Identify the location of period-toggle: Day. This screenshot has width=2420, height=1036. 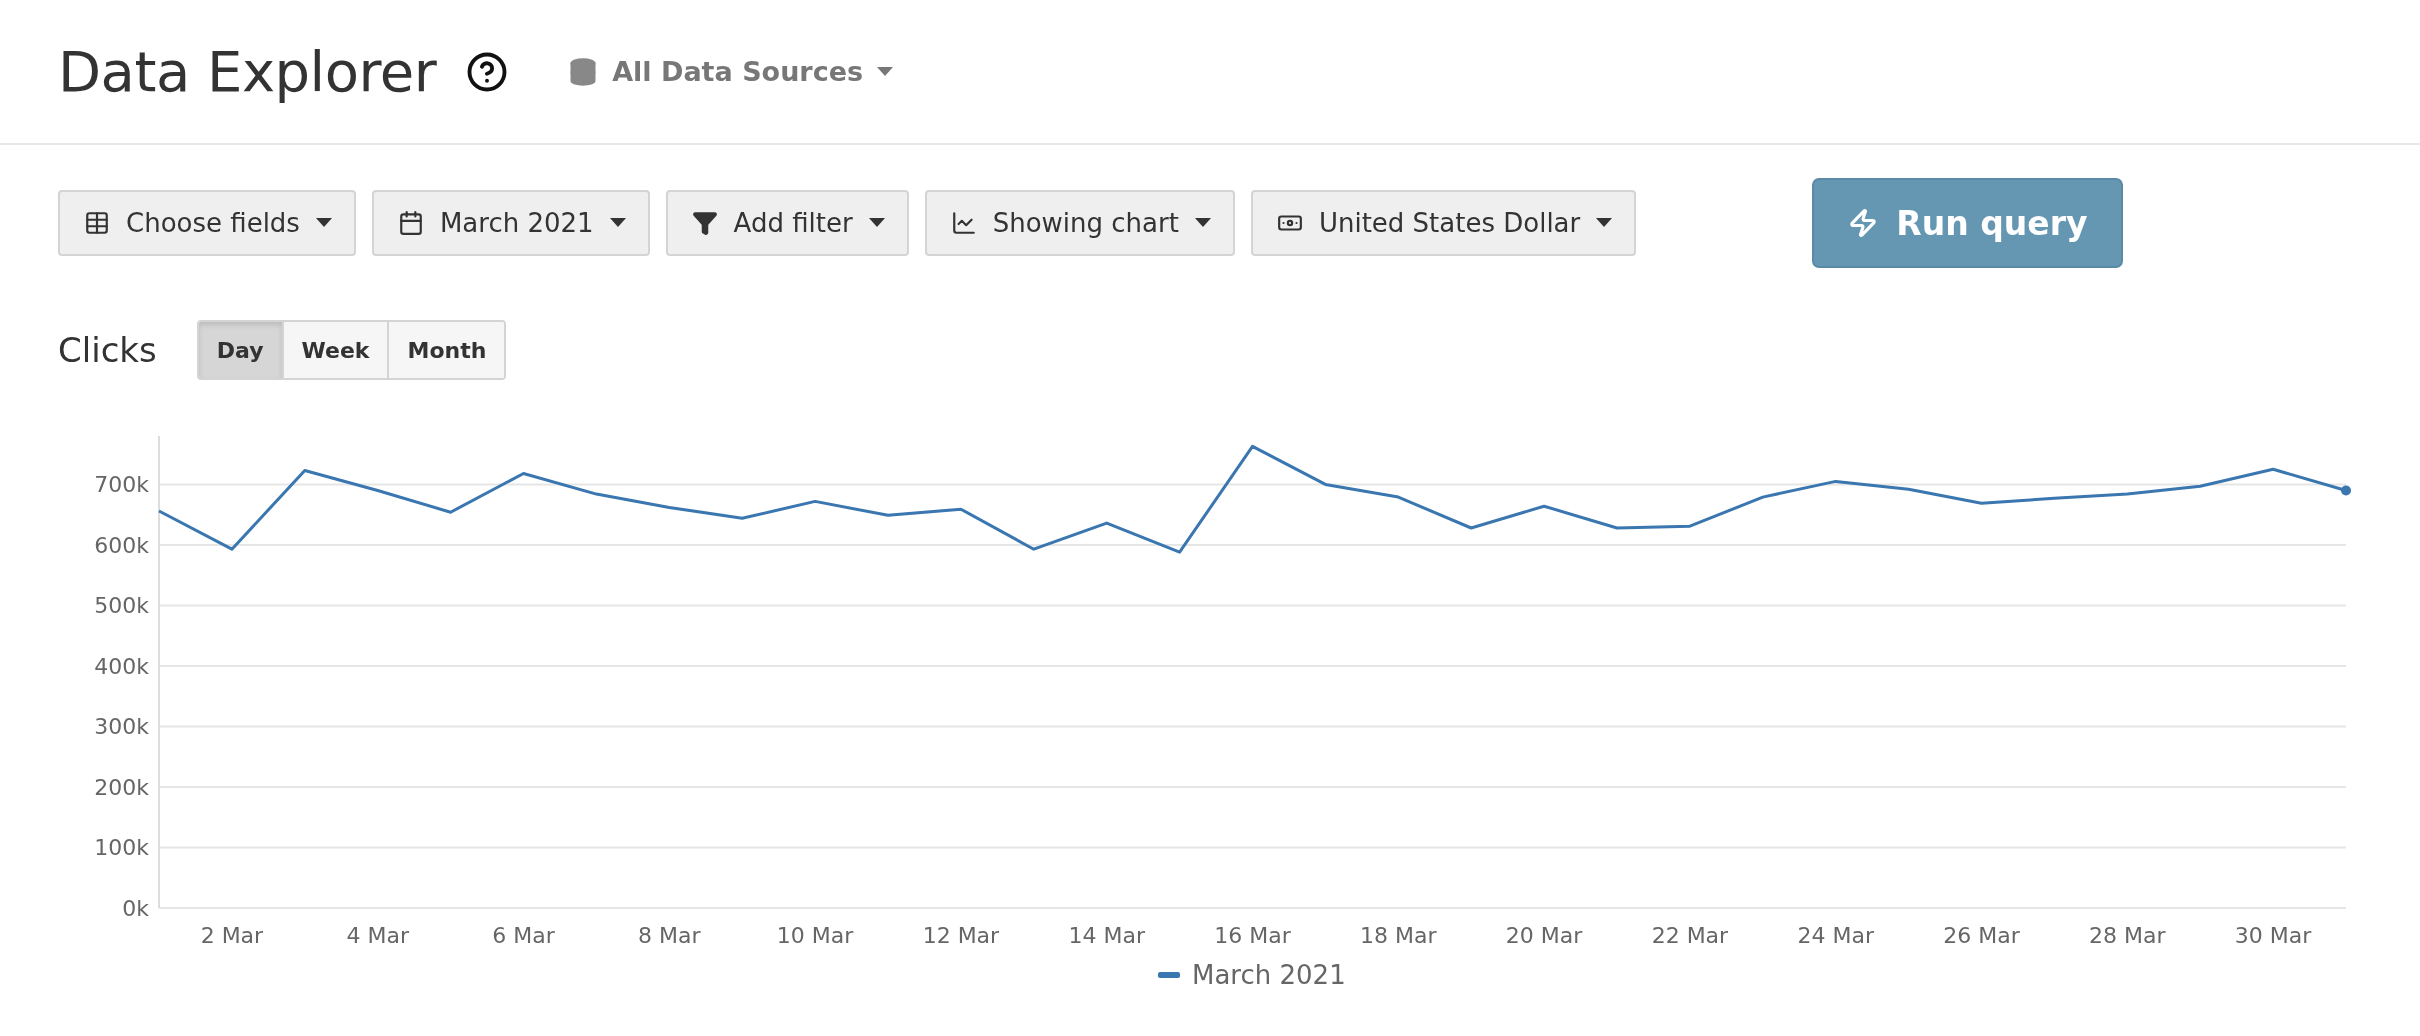
(240, 350).